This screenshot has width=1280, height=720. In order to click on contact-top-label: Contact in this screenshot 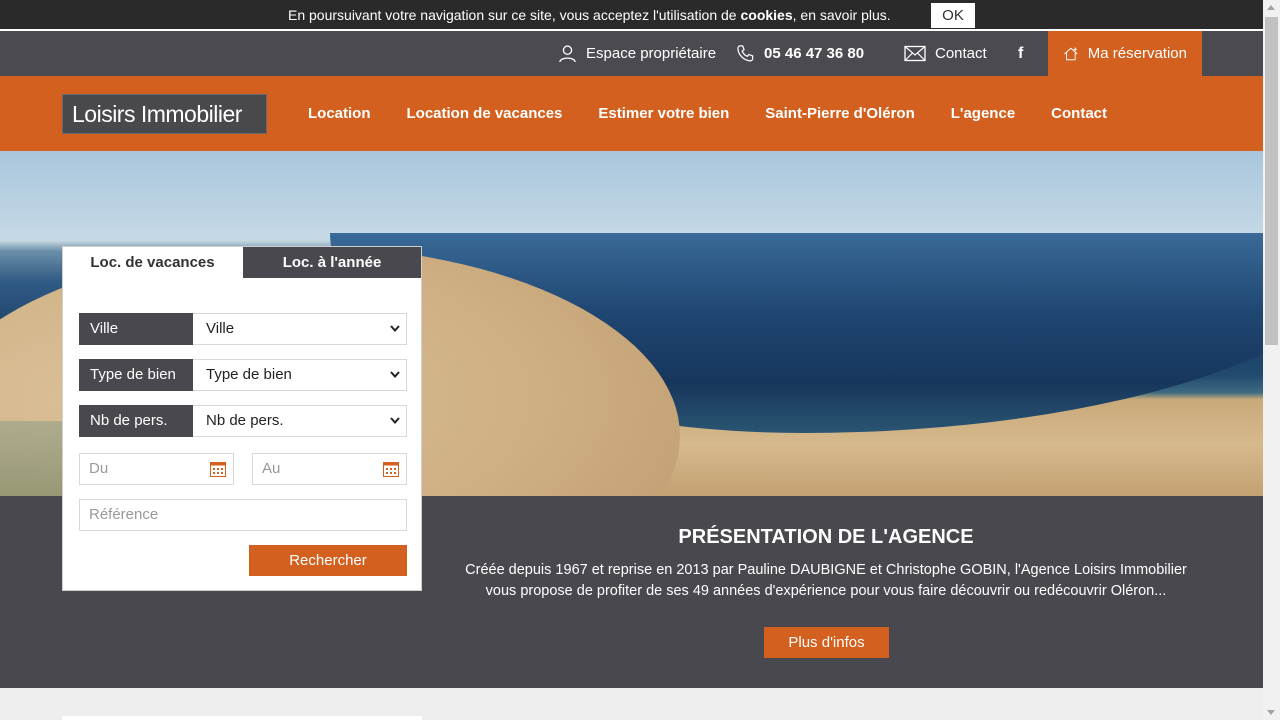, I will do `click(961, 53)`.